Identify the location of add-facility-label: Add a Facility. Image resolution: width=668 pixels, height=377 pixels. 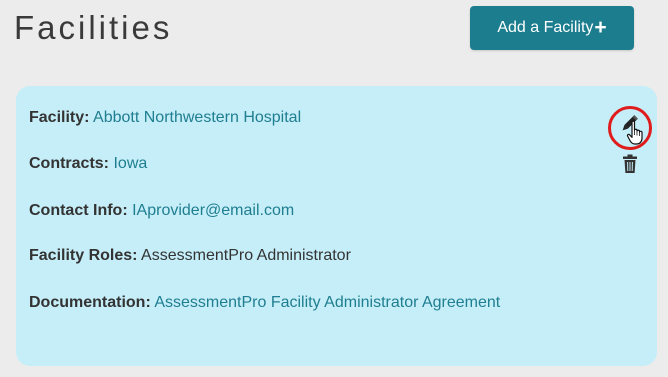
(545, 27).